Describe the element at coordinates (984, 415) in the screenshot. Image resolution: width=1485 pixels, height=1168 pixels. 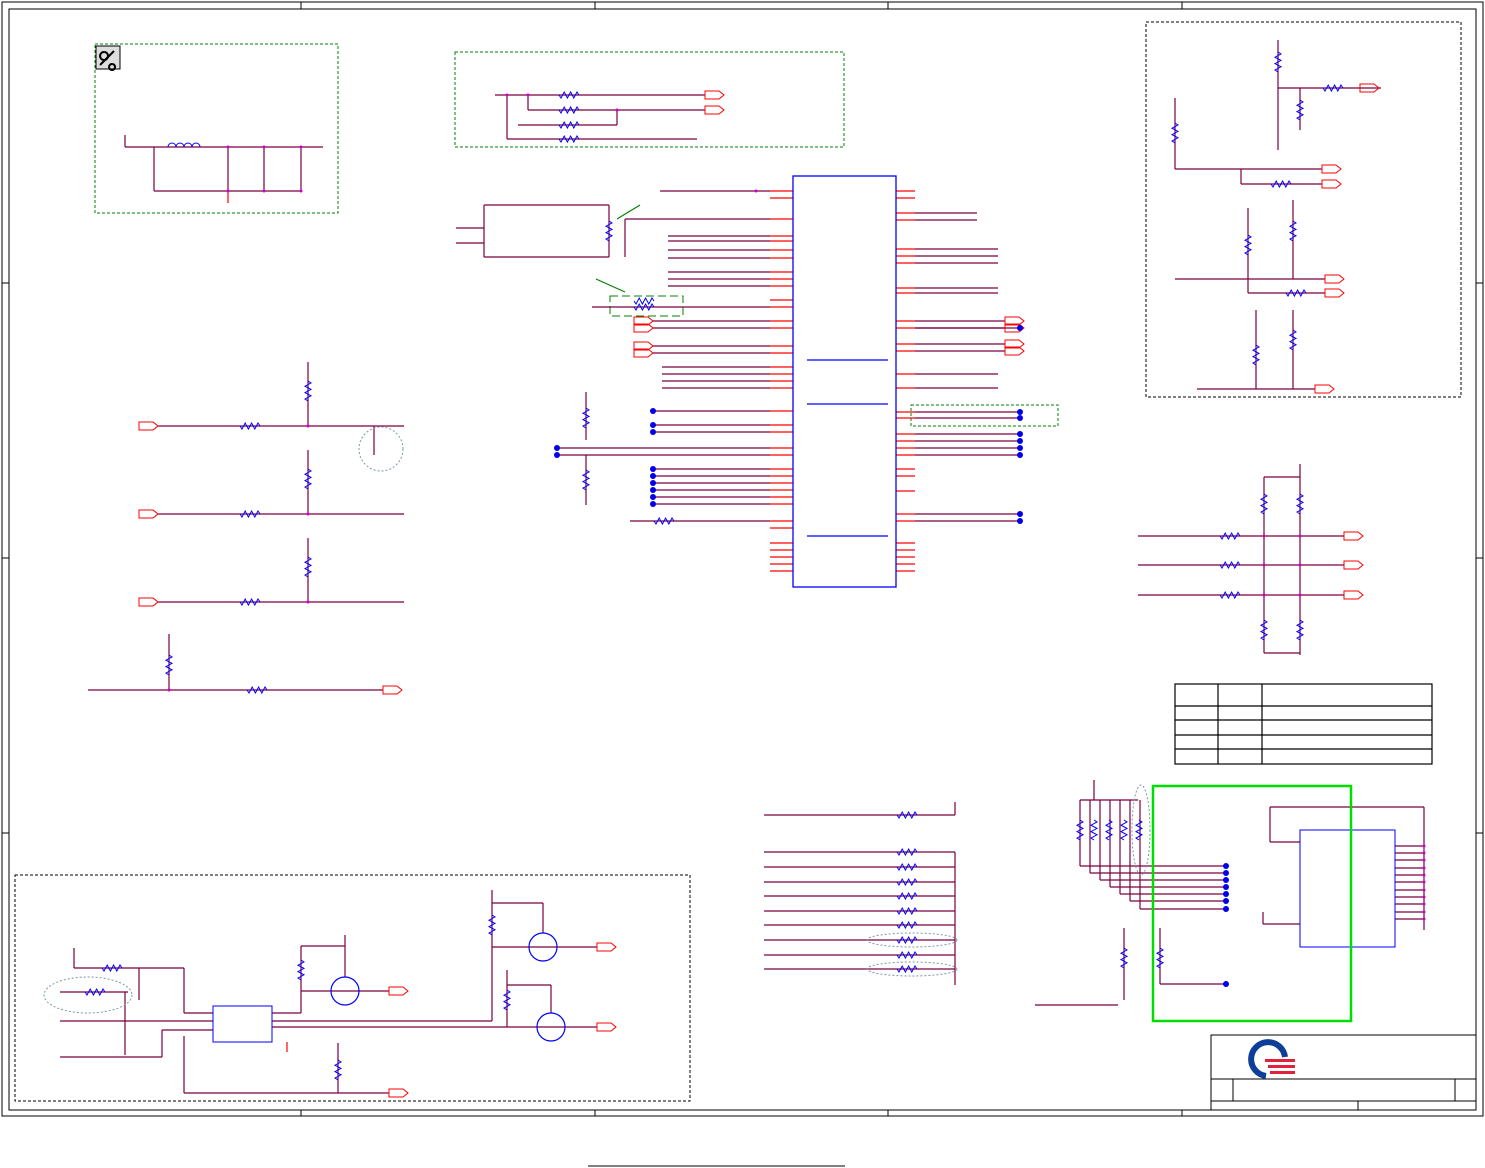
I see `net-group-box` at that location.